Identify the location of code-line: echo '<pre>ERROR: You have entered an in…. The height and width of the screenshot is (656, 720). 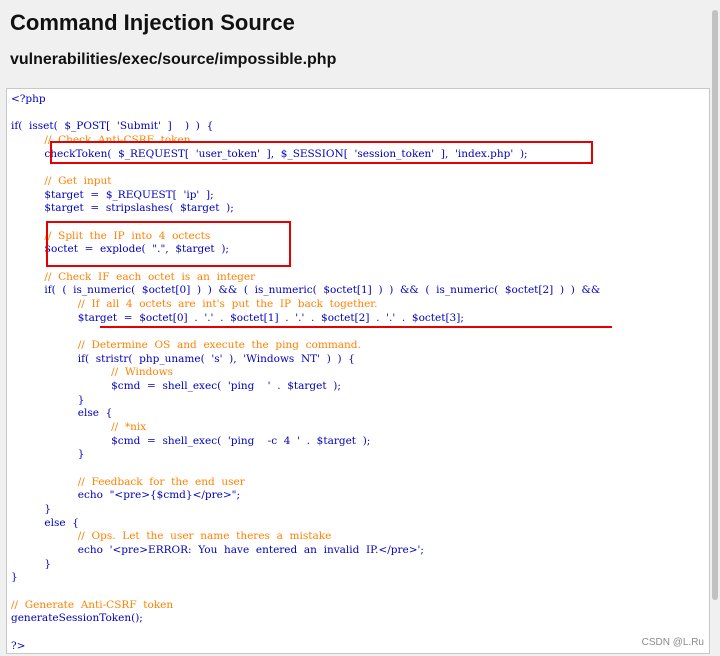
(217, 550).